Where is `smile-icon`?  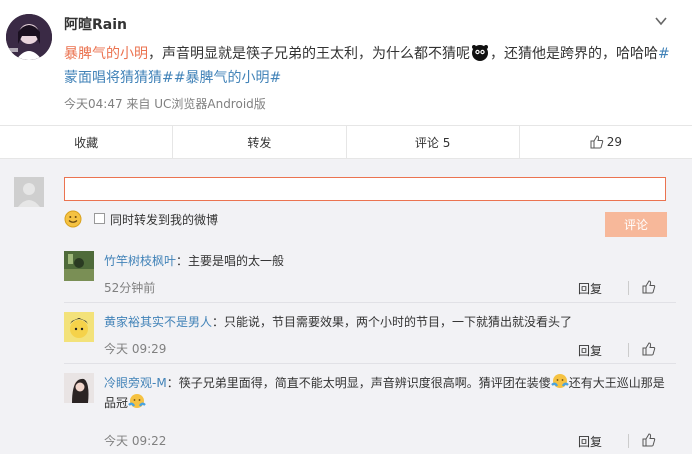 smile-icon is located at coordinates (73, 219).